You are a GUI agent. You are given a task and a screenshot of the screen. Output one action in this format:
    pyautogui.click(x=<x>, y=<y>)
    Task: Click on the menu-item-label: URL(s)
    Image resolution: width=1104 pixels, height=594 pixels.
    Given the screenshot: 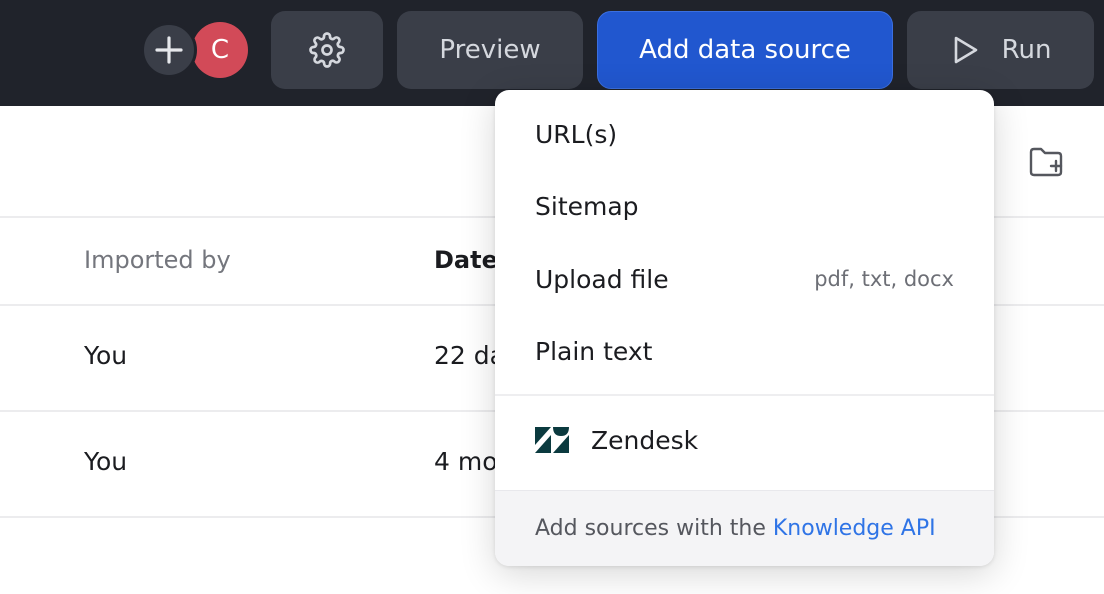 What is the action you would take?
    pyautogui.click(x=576, y=134)
    